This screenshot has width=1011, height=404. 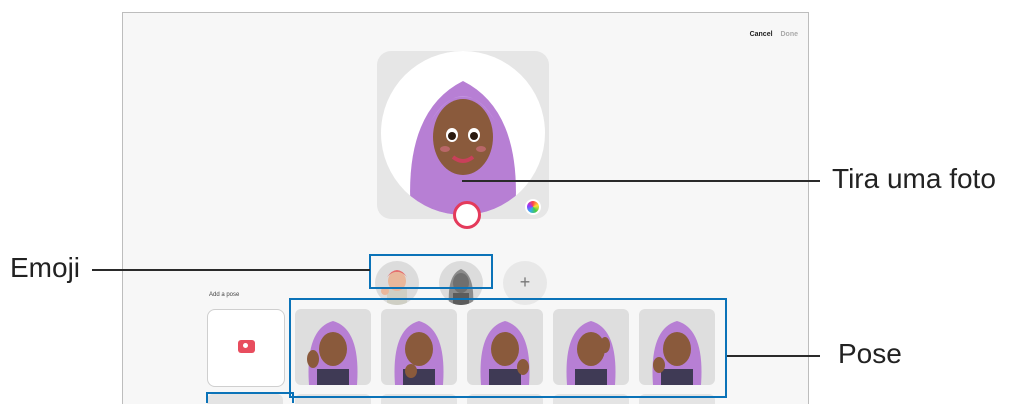 What do you see at coordinates (641, 181) in the screenshot?
I see `shutter-callout-line` at bounding box center [641, 181].